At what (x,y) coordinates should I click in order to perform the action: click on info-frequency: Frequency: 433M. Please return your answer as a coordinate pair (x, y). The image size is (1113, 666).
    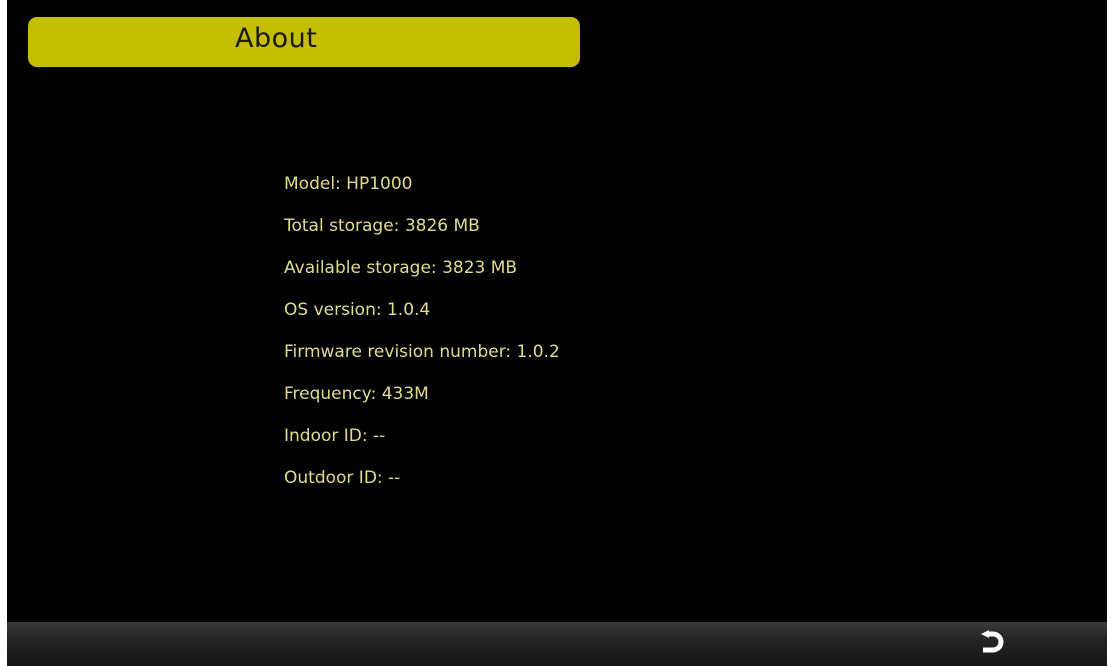
    Looking at the image, I should click on (356, 394).